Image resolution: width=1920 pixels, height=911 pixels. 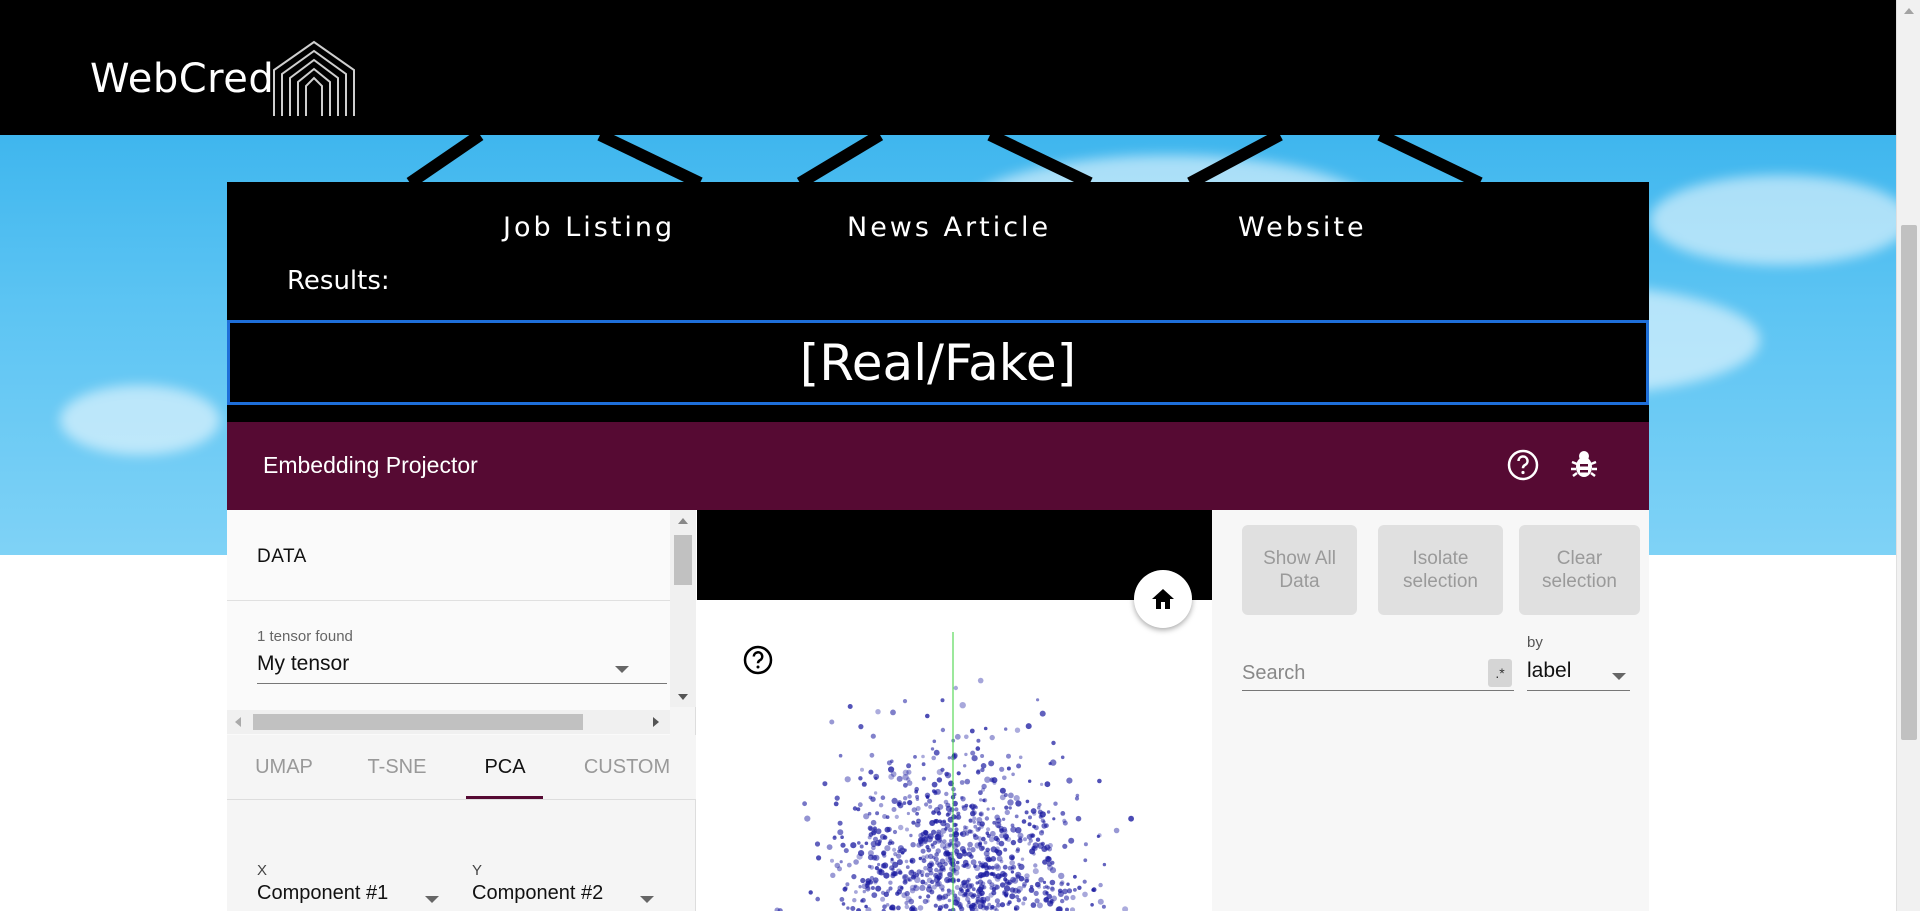 What do you see at coordinates (938, 362) in the screenshot?
I see `result-output-box: [Real/Fake]` at bounding box center [938, 362].